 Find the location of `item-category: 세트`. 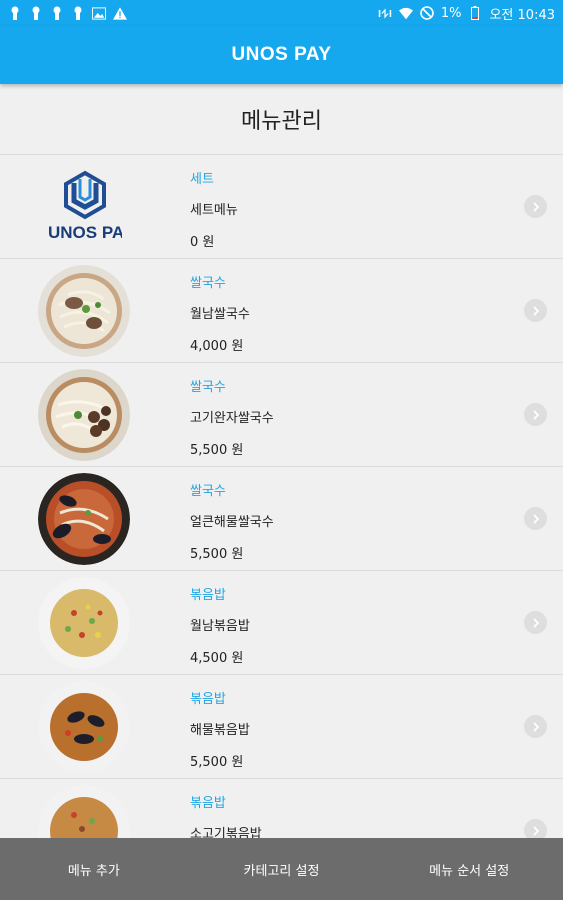

item-category: 세트 is located at coordinates (202, 179).